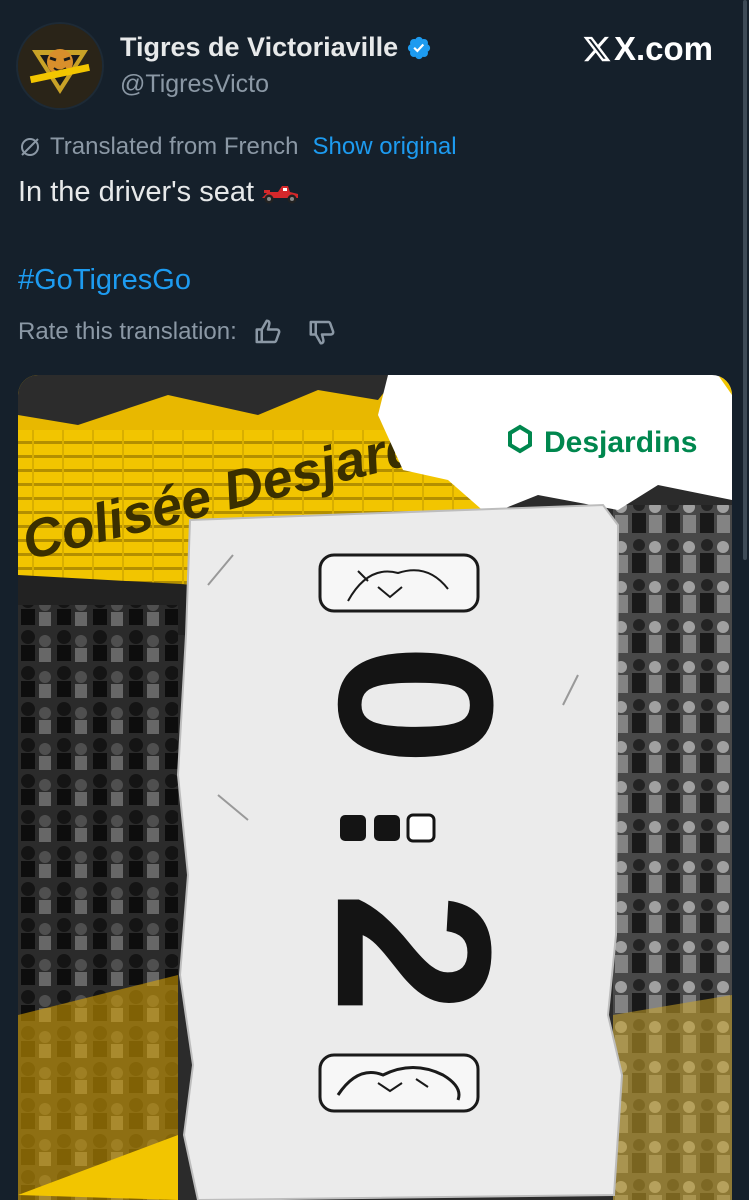 Image resolution: width=749 pixels, height=1200 pixels. I want to click on racing-car-emoji-icon, so click(280, 194).